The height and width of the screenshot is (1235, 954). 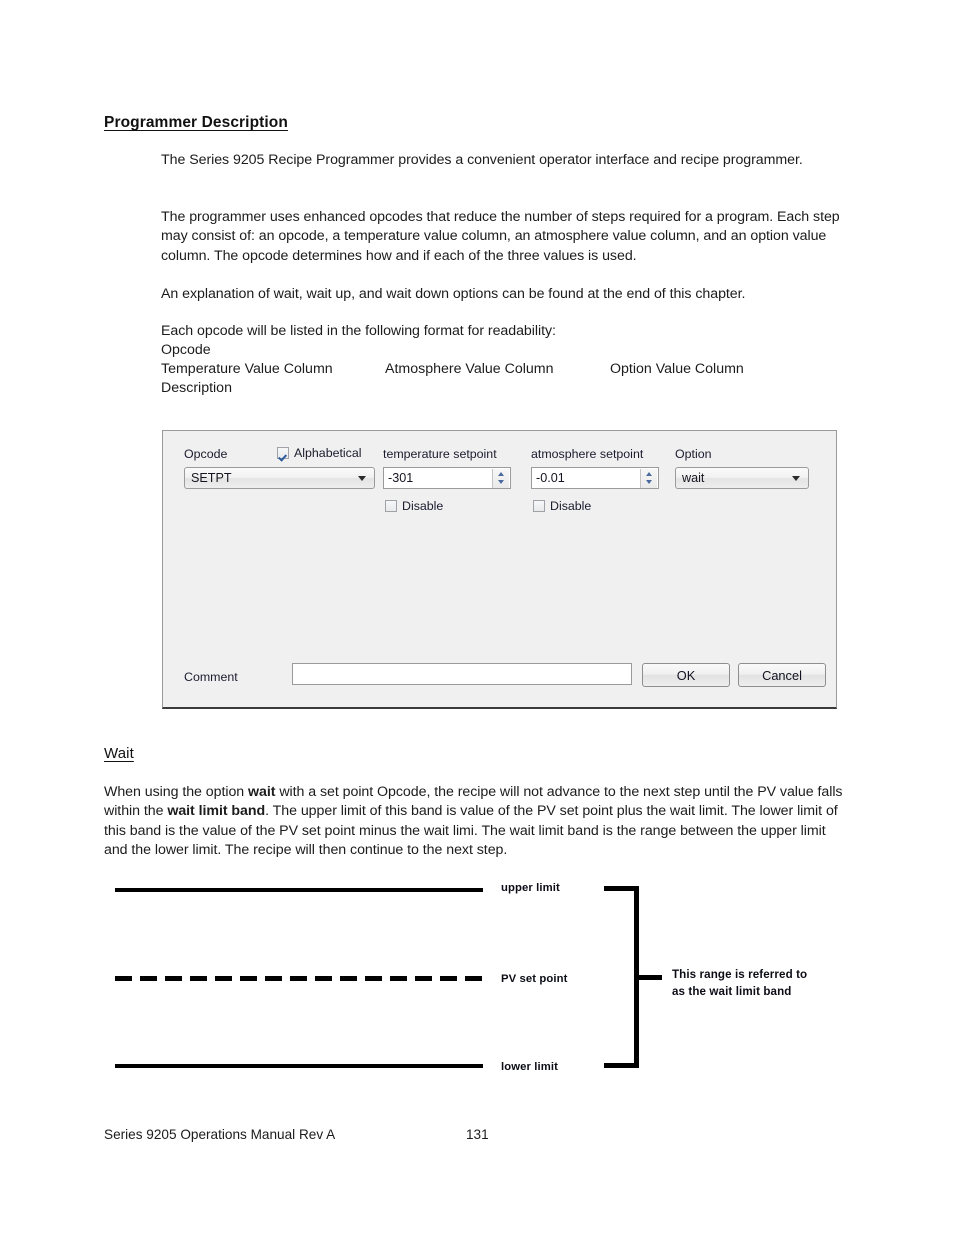 What do you see at coordinates (534, 979) in the screenshot?
I see `pv-set-point-label: PV set point` at bounding box center [534, 979].